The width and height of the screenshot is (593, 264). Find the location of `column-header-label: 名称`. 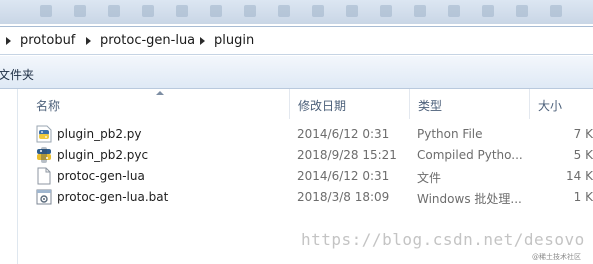

column-header-label: 名称 is located at coordinates (48, 106).